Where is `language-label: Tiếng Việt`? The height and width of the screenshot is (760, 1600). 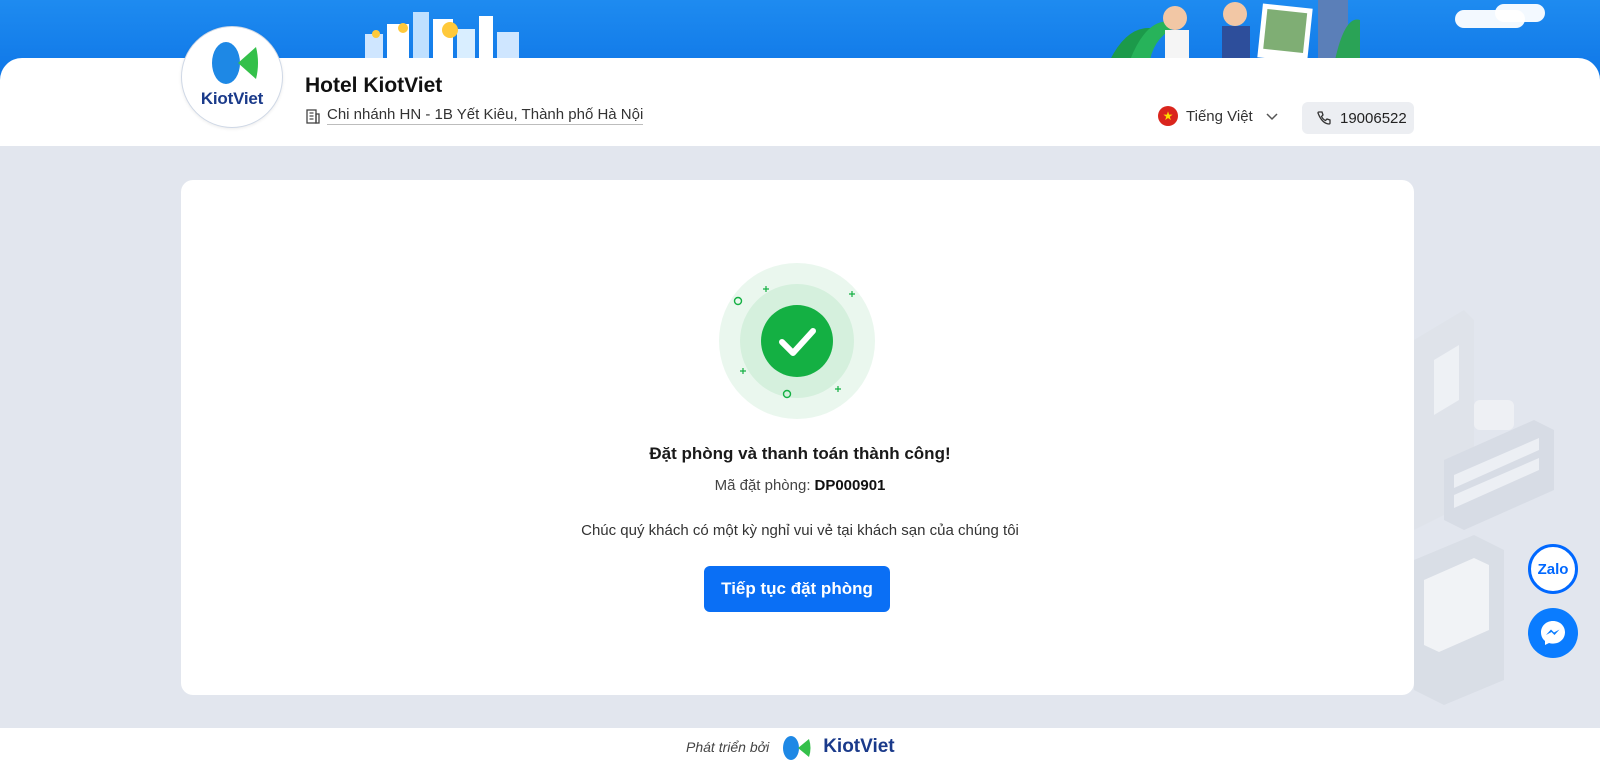
language-label: Tiếng Việt is located at coordinates (1219, 116).